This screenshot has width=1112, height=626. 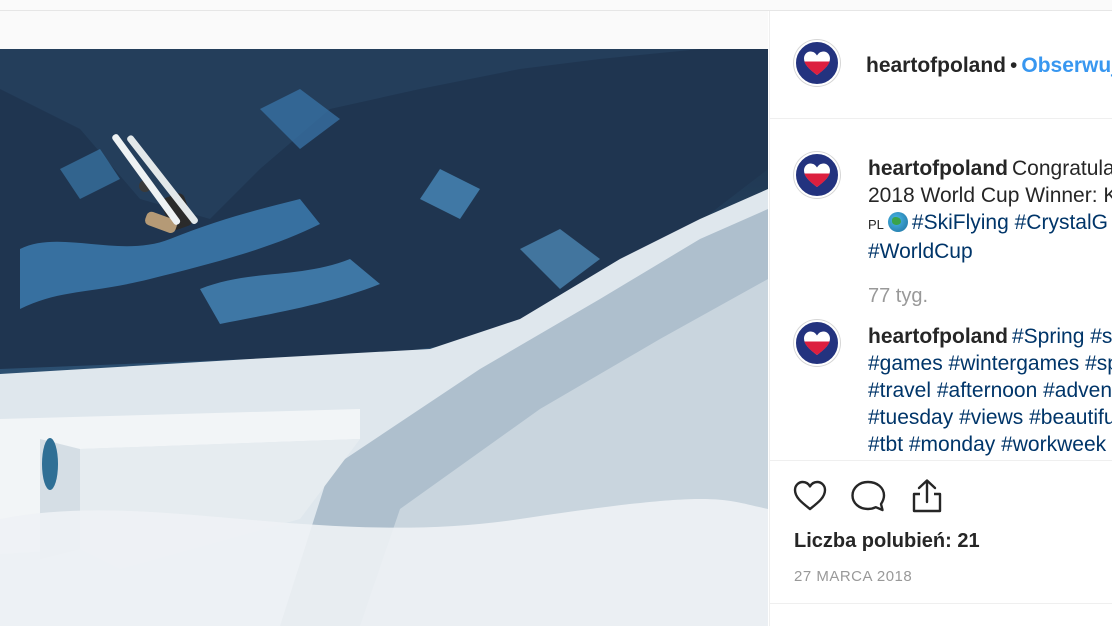 I want to click on comment-text-line: 2018 World Cup Winner: K, so click(x=990, y=195).